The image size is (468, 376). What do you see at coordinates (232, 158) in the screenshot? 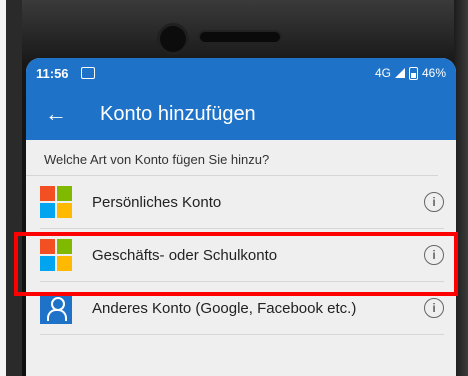
I see `account-type-prompt: Welche Art von Konto fügen Sie hinzu?` at bounding box center [232, 158].